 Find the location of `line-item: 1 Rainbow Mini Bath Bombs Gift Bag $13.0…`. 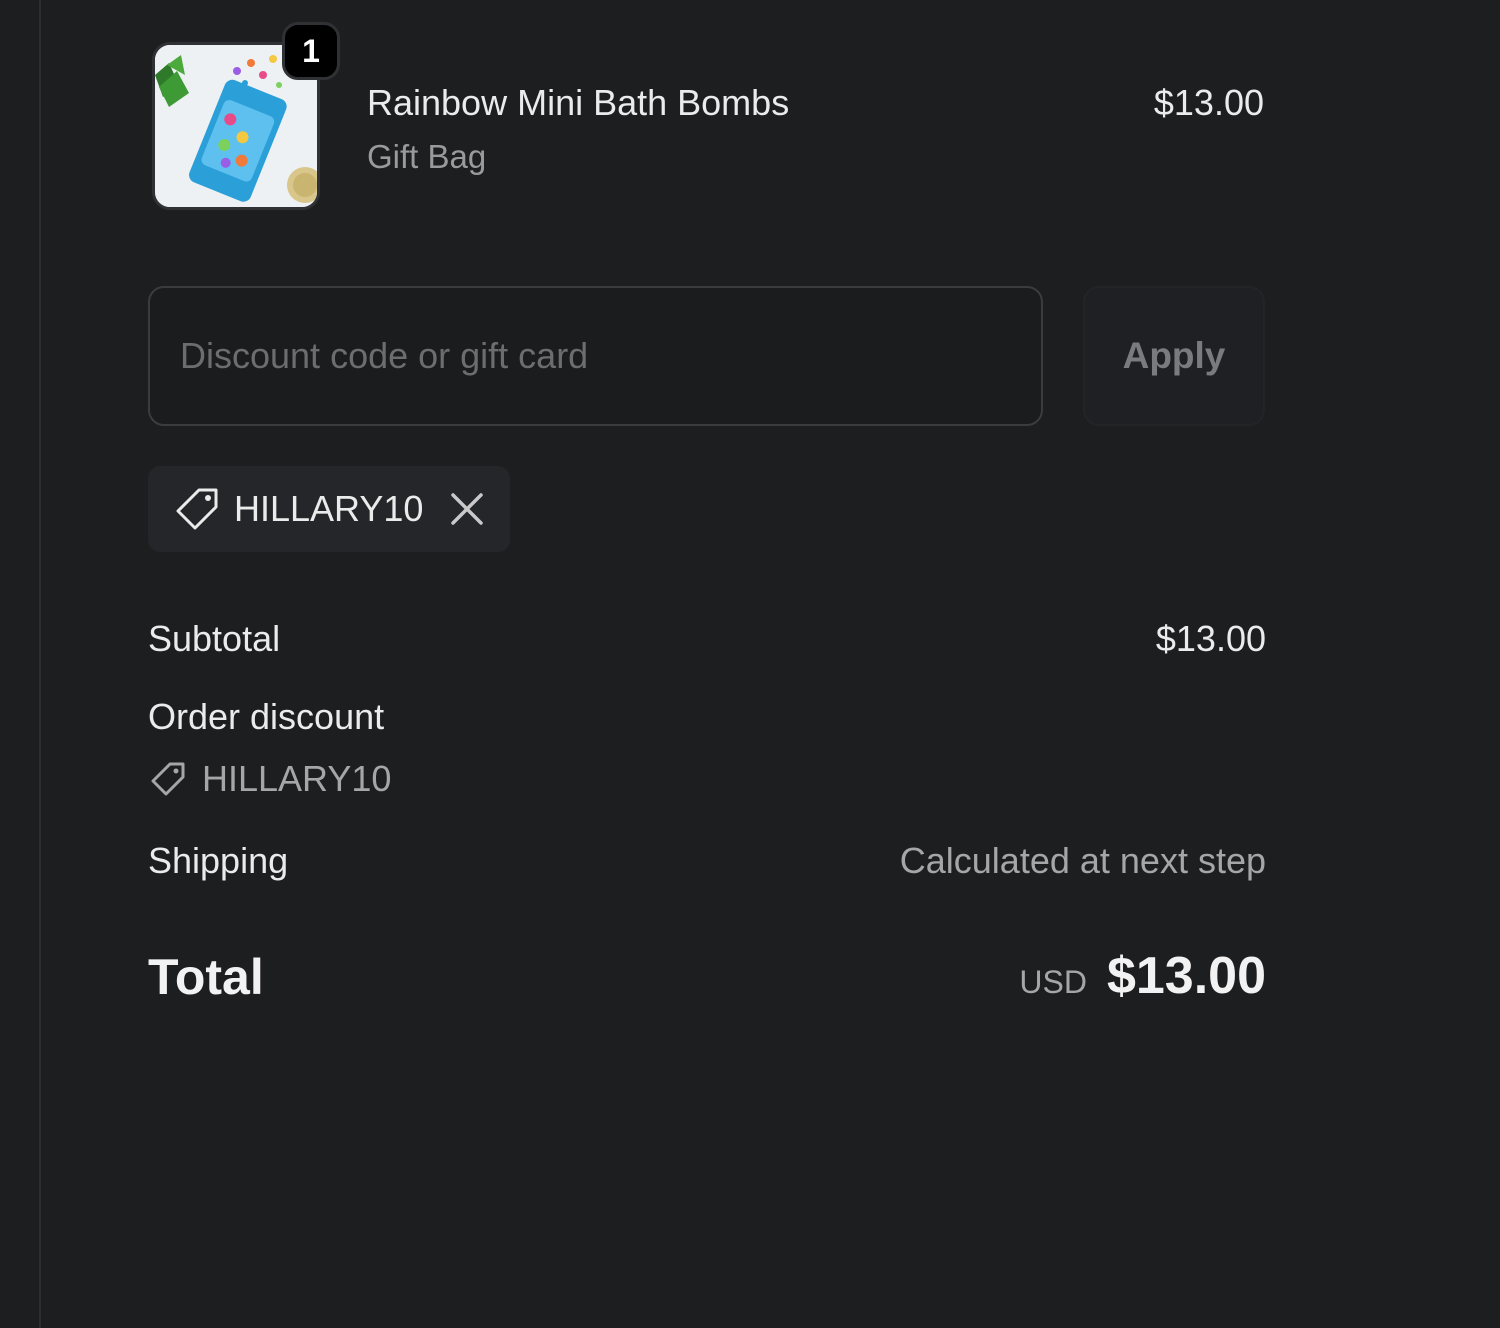

line-item: 1 Rainbow Mini Bath Bombs Gift Bag $13.0… is located at coordinates (707, 121).